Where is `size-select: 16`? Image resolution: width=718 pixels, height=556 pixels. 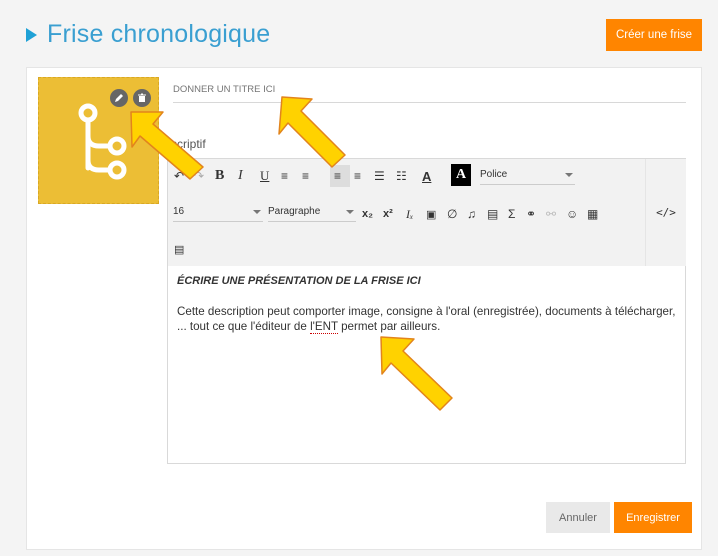 size-select: 16 is located at coordinates (218, 214).